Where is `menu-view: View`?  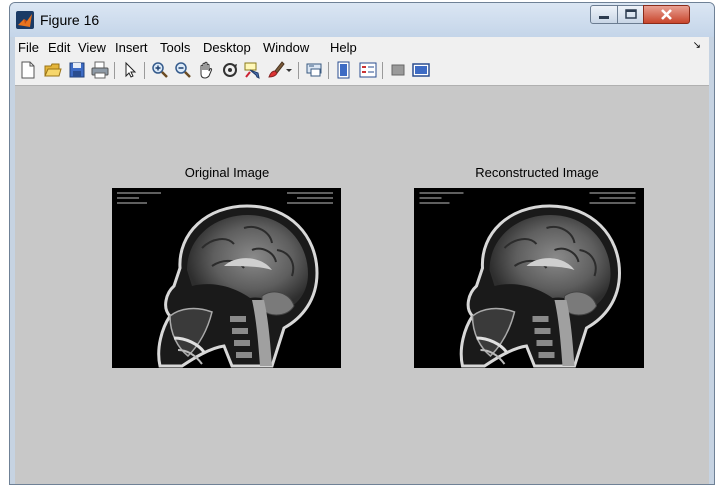 menu-view: View is located at coordinates (92, 47).